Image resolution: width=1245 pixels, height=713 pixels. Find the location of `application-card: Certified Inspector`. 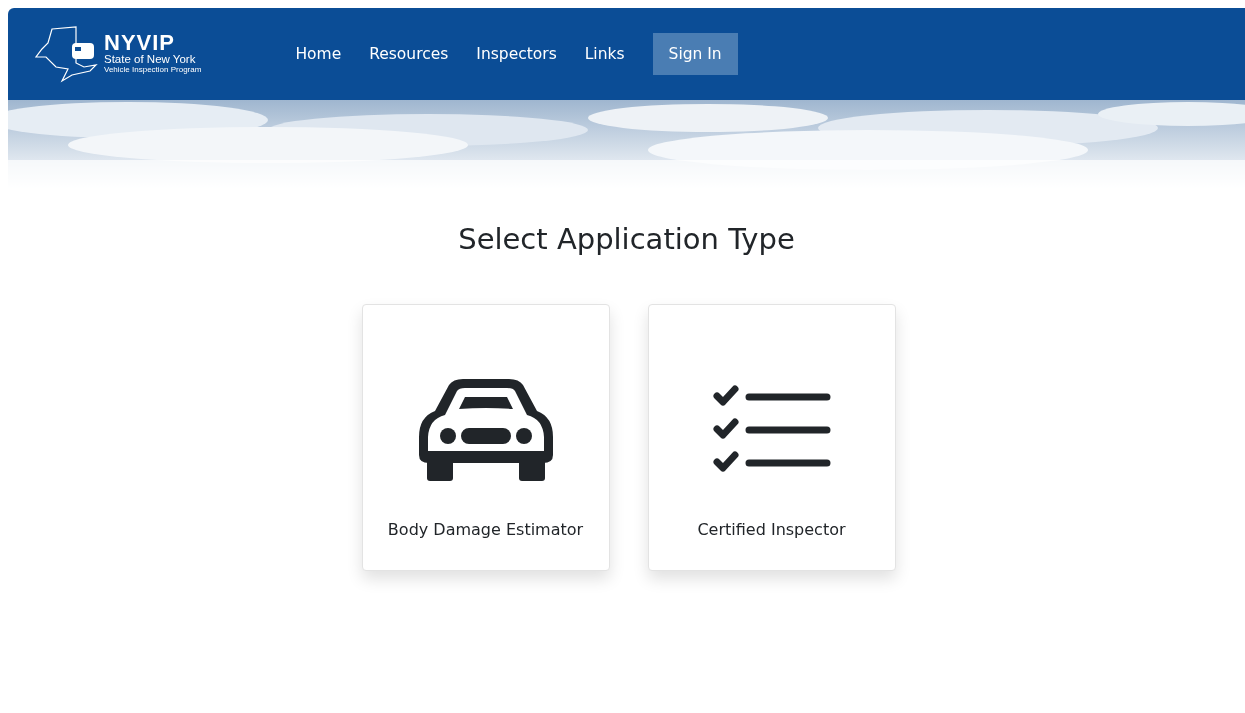

application-card: Certified Inspector is located at coordinates (771, 437).